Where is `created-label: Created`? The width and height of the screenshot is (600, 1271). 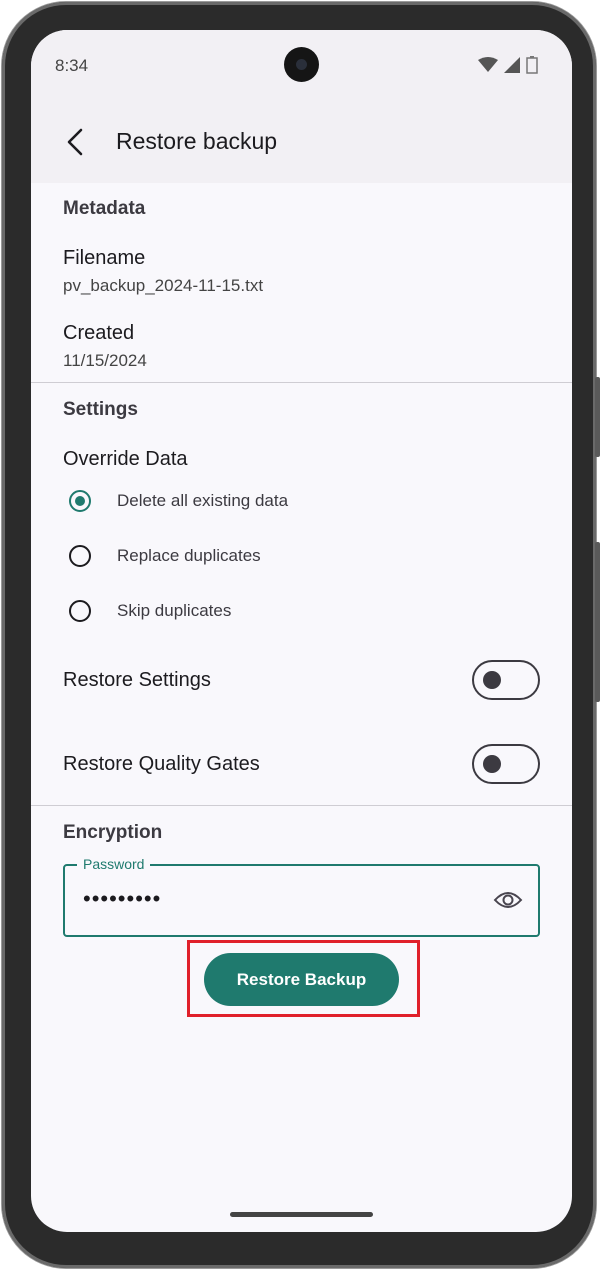 created-label: Created is located at coordinates (99, 333).